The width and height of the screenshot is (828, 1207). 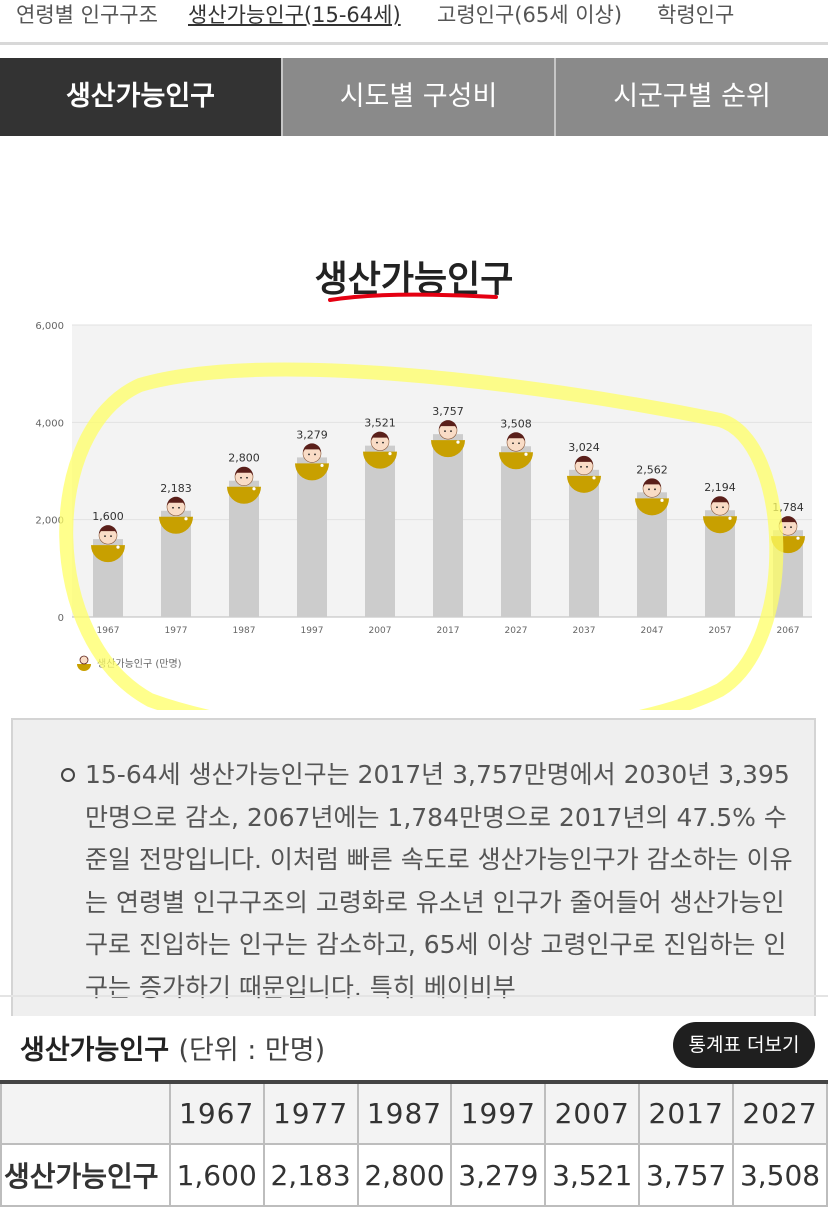 What do you see at coordinates (380, 631) in the screenshot?
I see `x-tick-label: 2007` at bounding box center [380, 631].